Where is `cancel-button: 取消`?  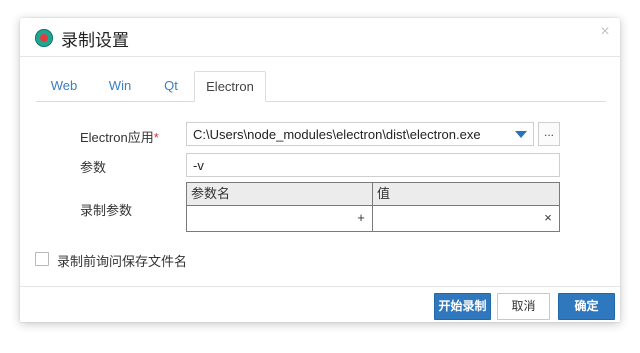
cancel-button: 取消 is located at coordinates (523, 306).